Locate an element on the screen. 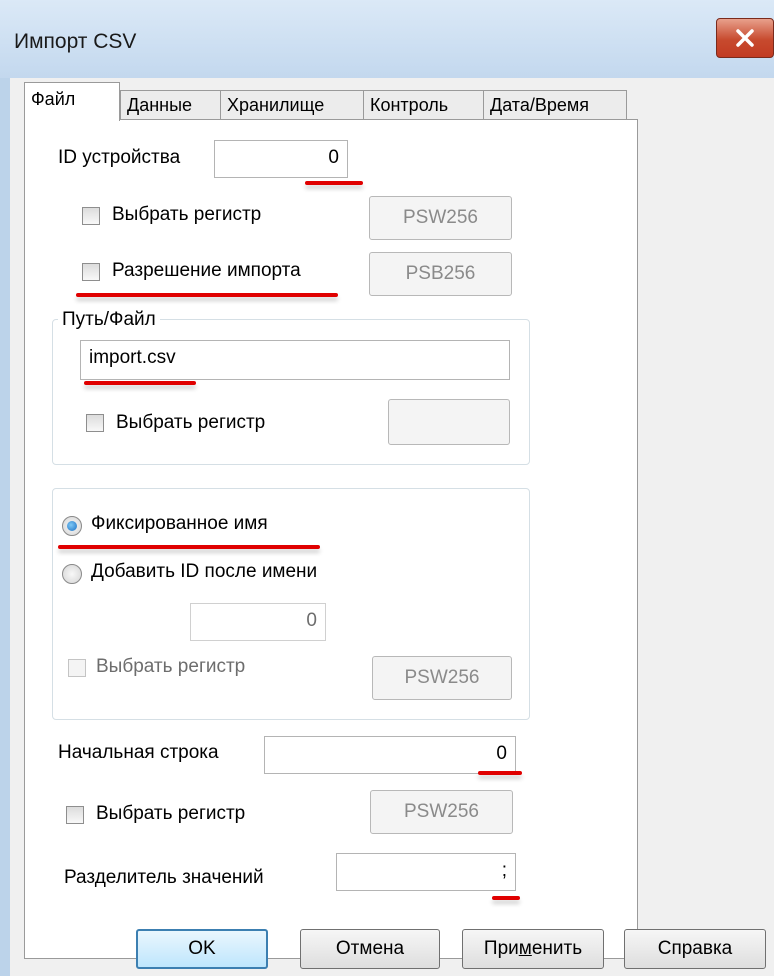 The width and height of the screenshot is (774, 976). path-select-register-label: Выбрать регистр is located at coordinates (191, 422).